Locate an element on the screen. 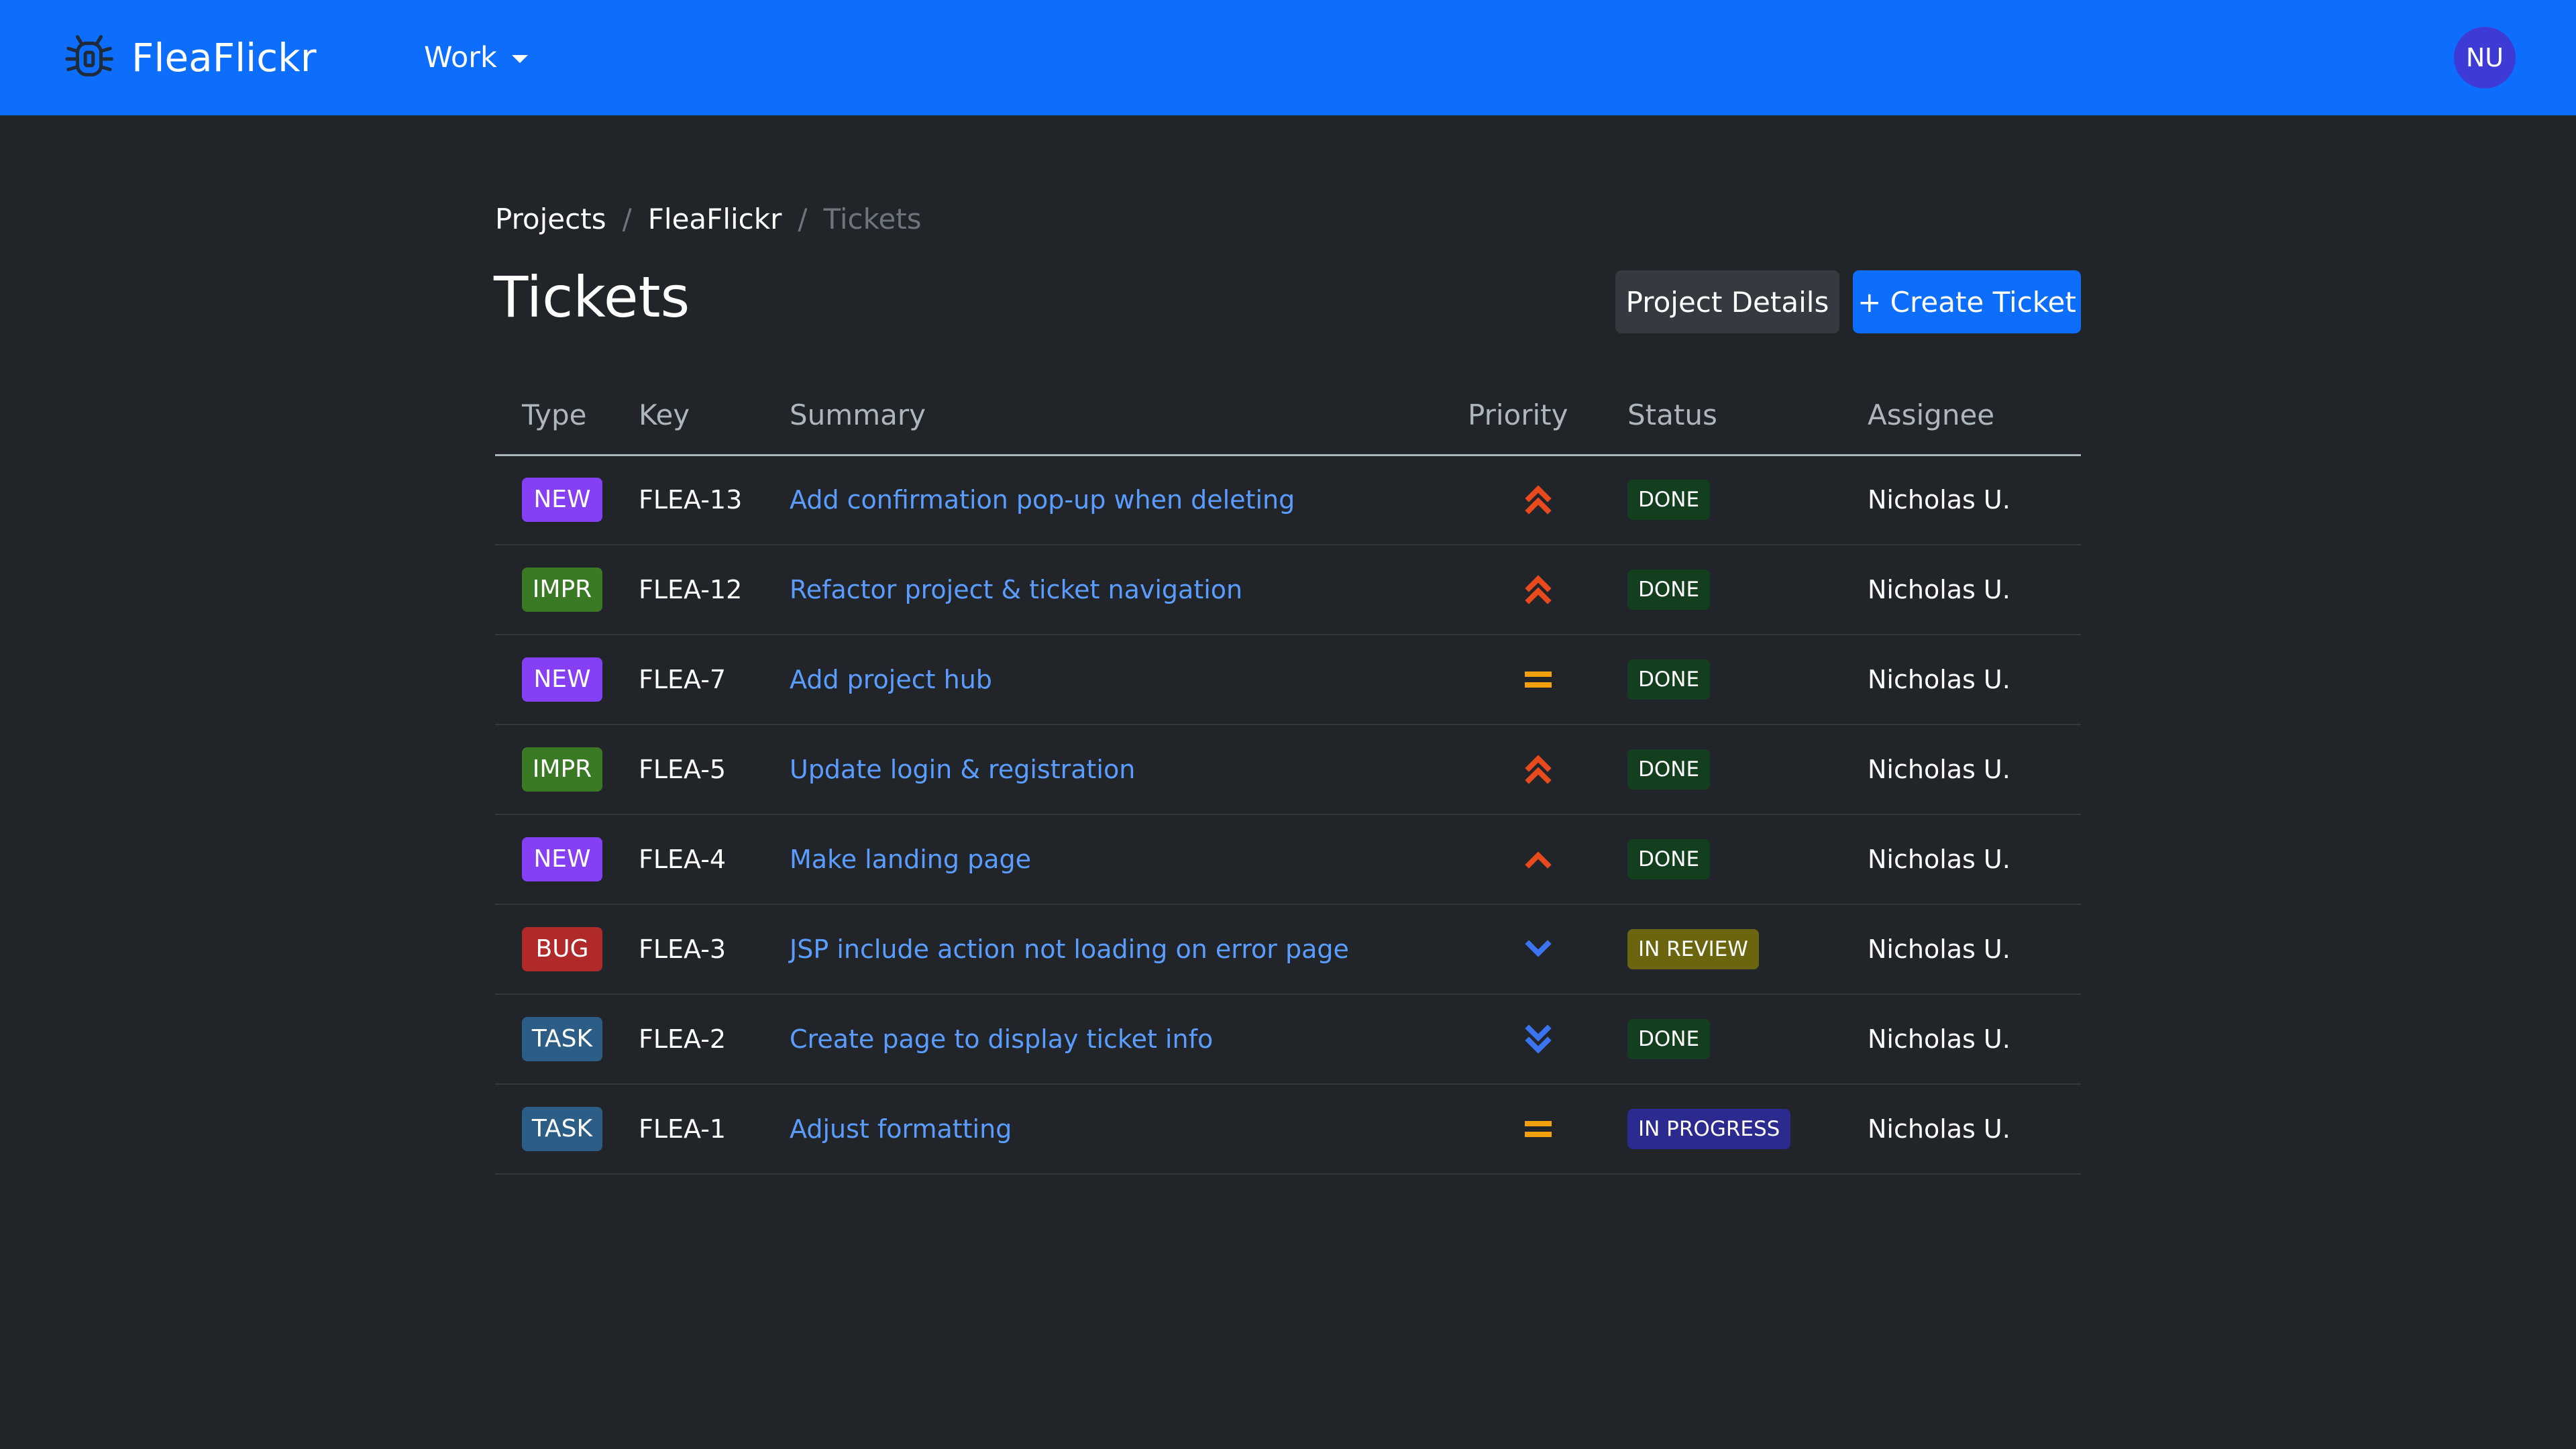 The image size is (2576, 1449). ticket-key: FLEA-7 is located at coordinates (714, 680).